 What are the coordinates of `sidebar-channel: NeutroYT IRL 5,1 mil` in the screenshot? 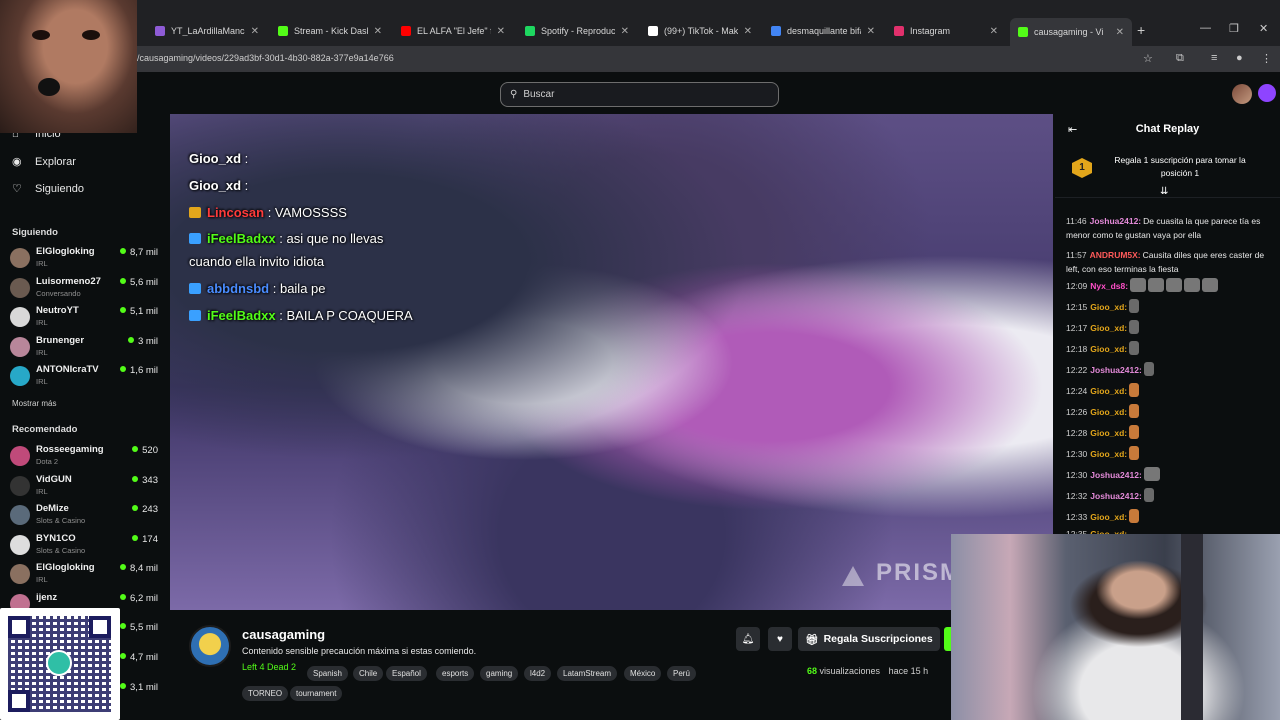 It's located at (85, 318).